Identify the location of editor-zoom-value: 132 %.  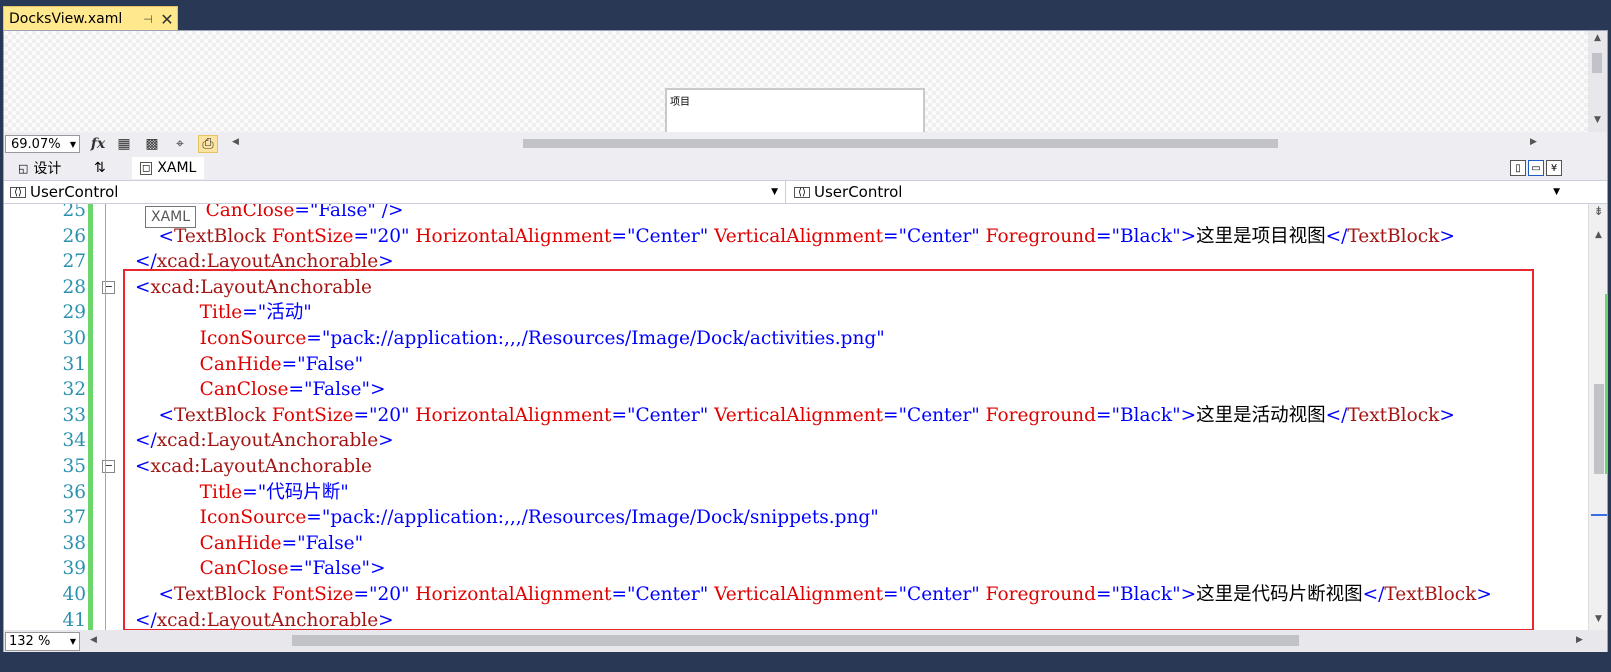
(30, 641).